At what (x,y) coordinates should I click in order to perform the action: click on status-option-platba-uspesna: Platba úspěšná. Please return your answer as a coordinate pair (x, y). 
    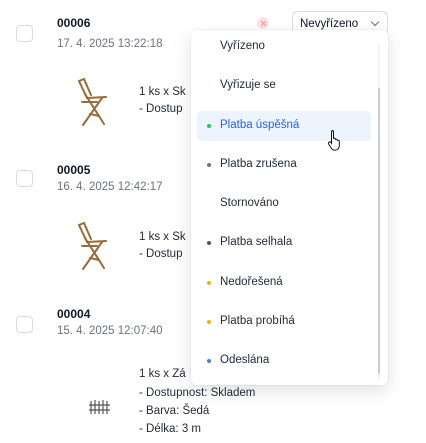
    Looking at the image, I should click on (284, 126).